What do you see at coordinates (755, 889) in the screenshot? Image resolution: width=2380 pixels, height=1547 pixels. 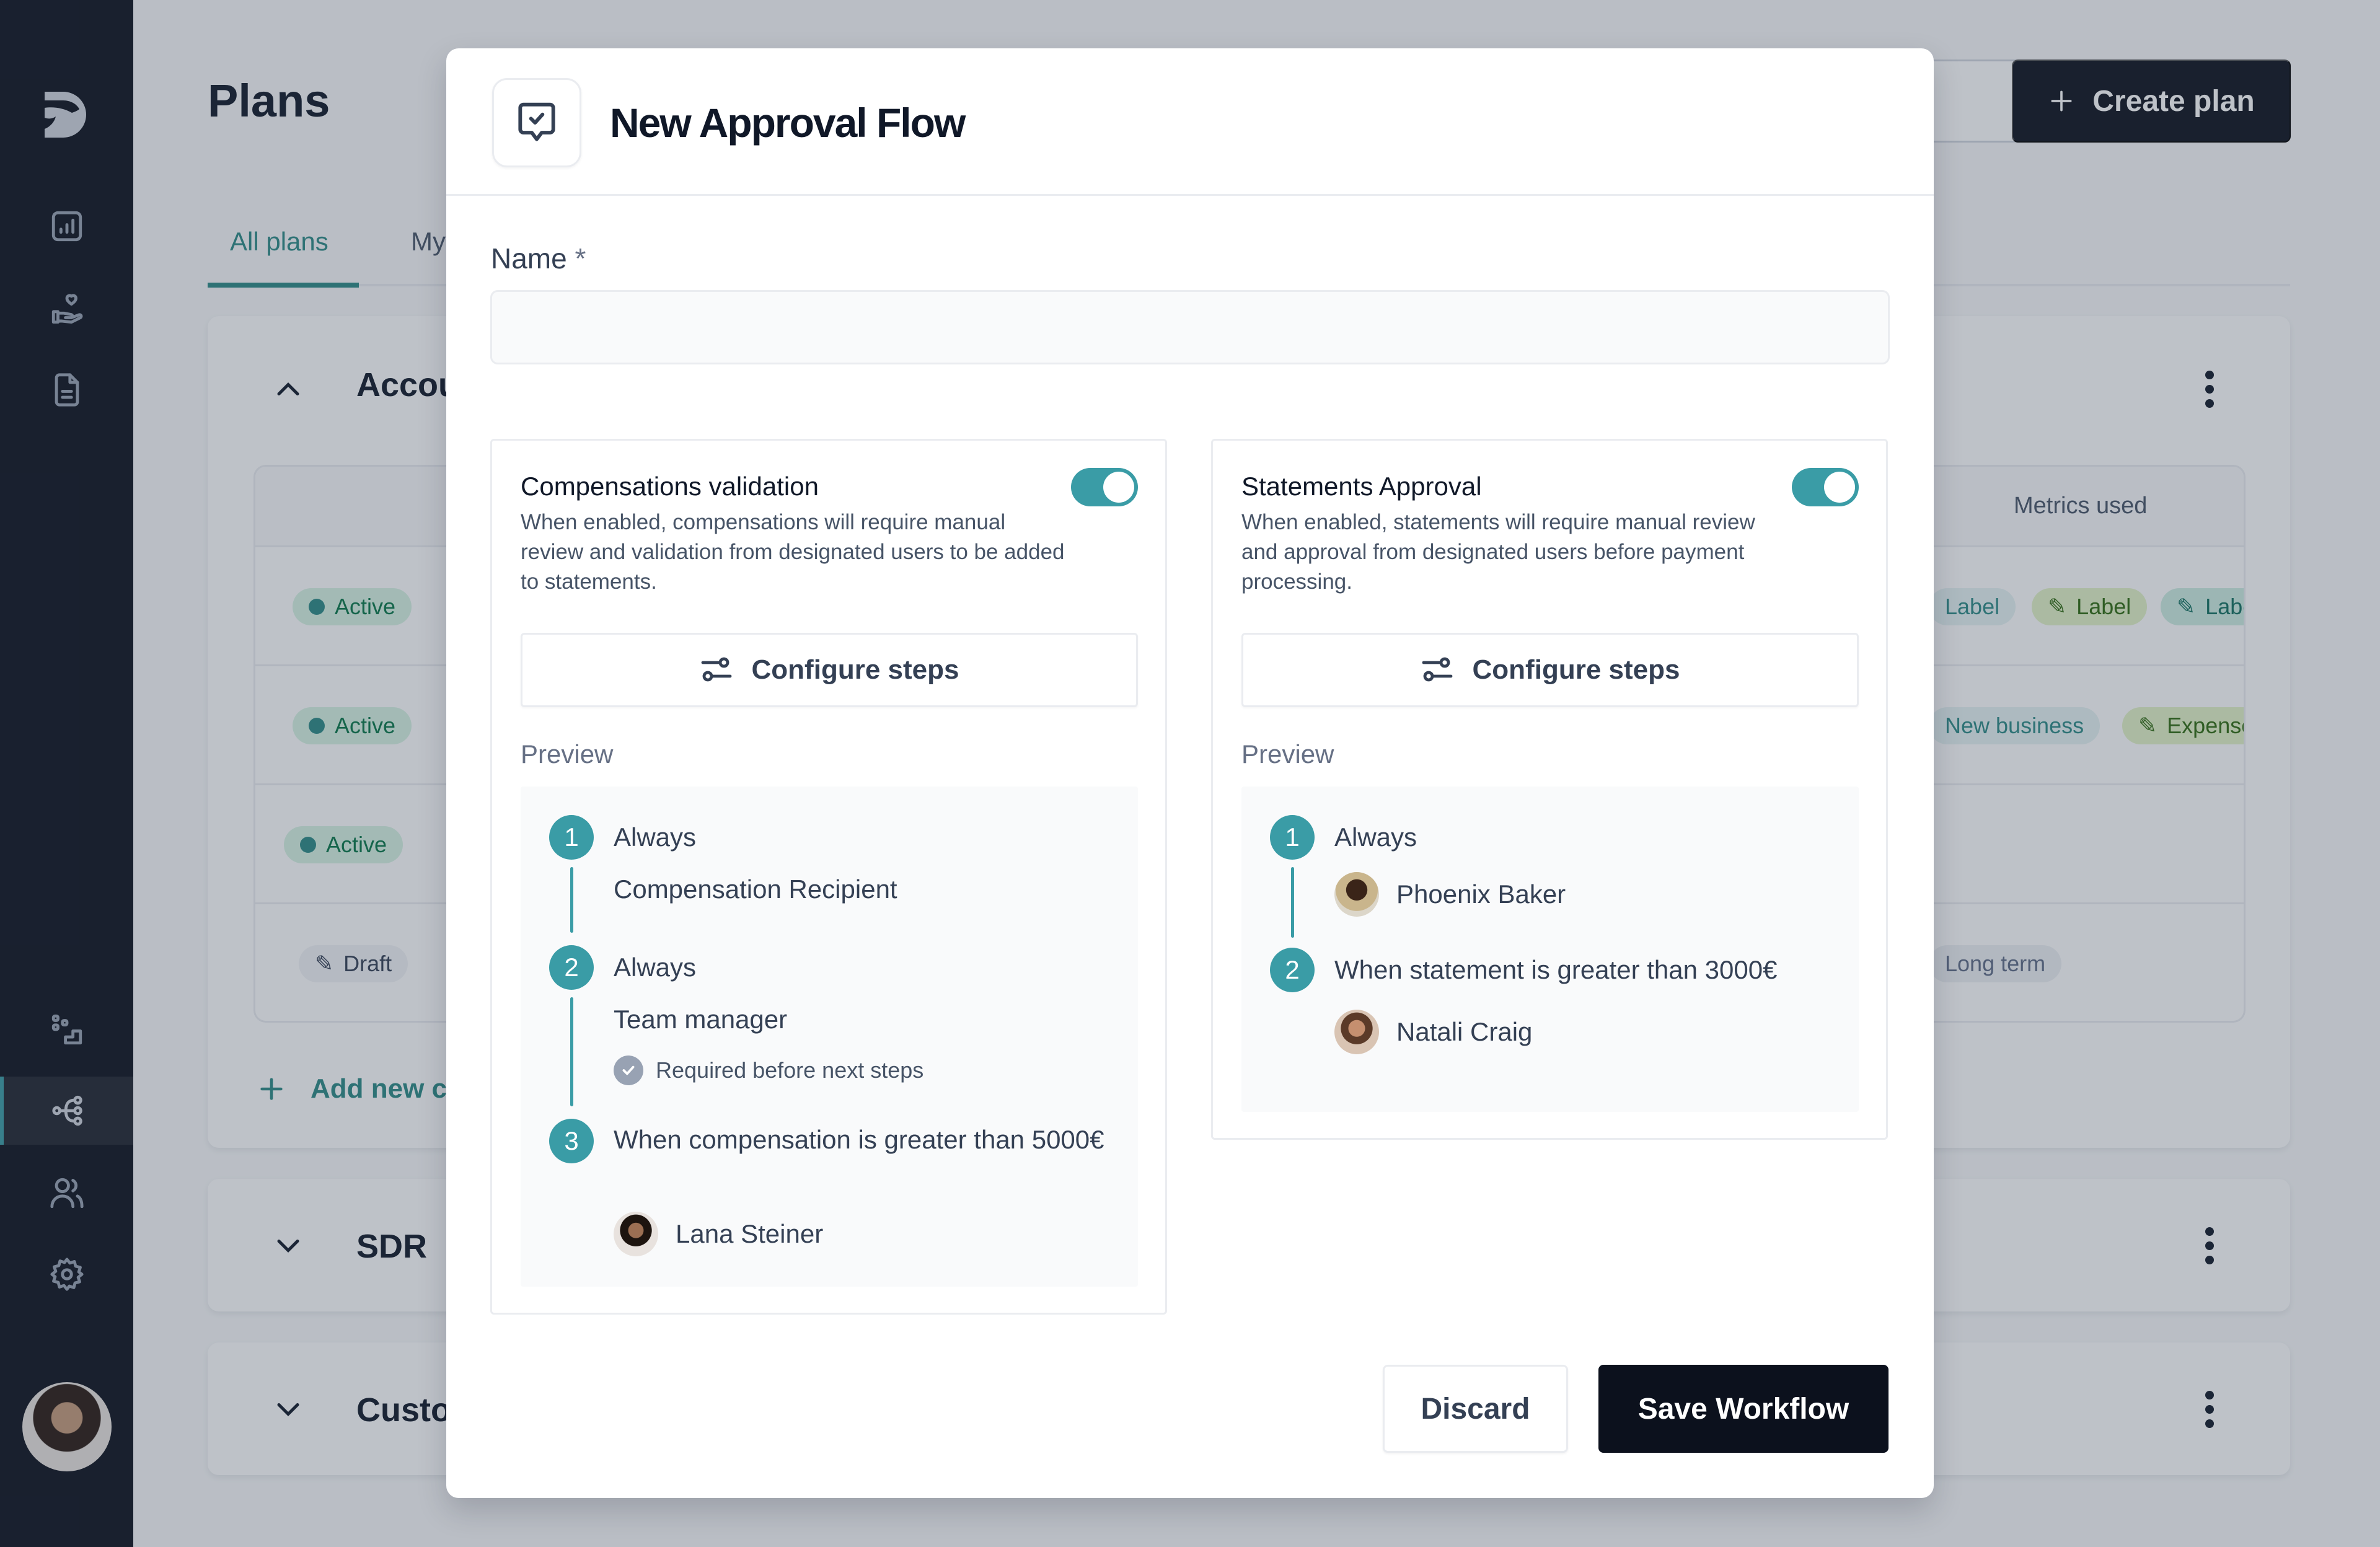 I see `step-approver: Compensation Recipient` at bounding box center [755, 889].